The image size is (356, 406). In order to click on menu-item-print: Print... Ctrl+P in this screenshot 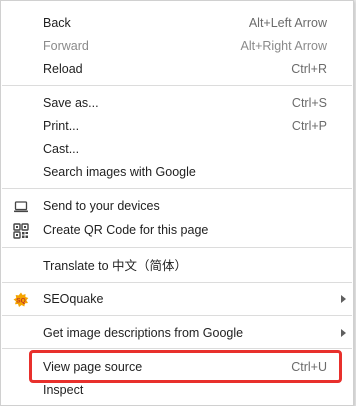, I will do `click(177, 126)`.